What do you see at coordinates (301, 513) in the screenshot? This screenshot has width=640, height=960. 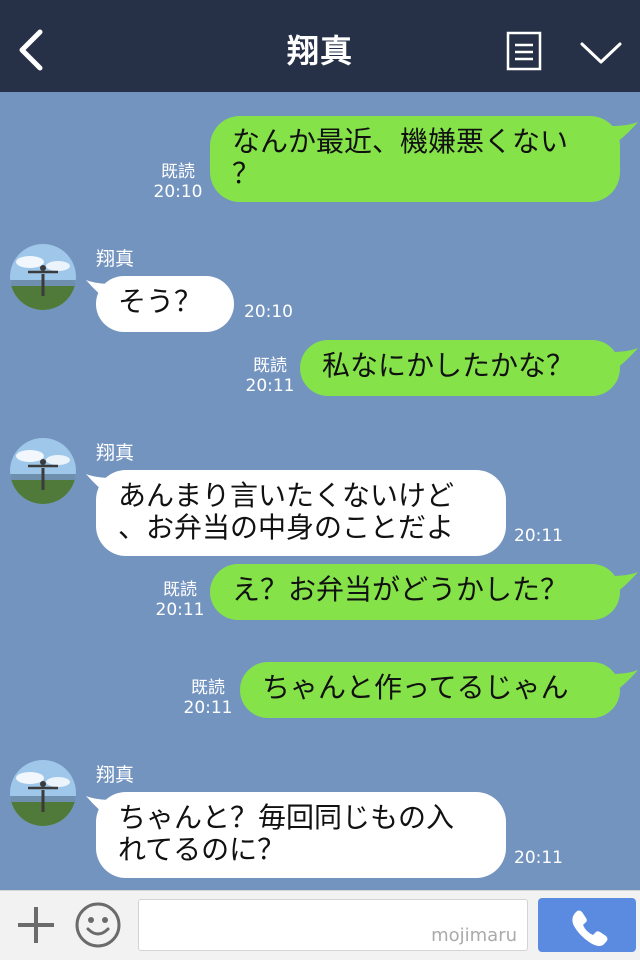 I see `message-bubble-received: あんまり言いたくないけど 、お弁当の中身のことだよ` at bounding box center [301, 513].